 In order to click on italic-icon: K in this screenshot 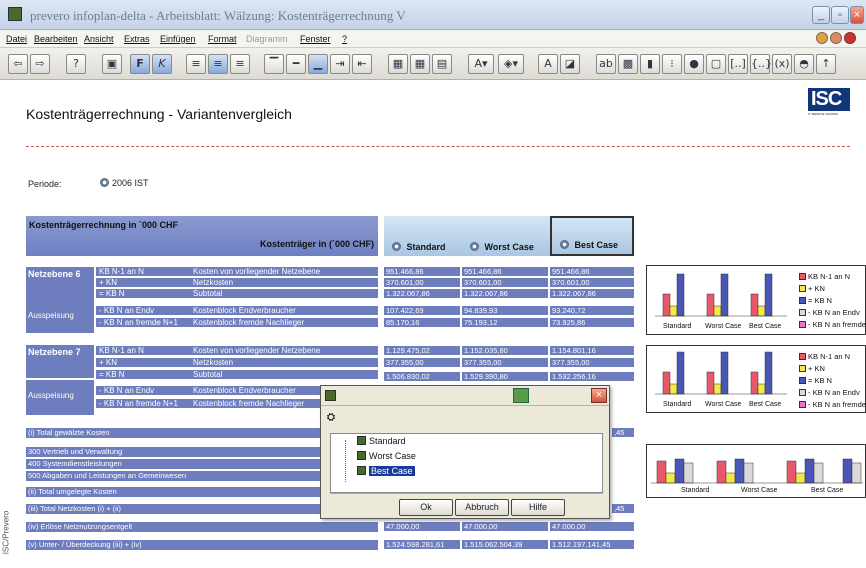, I will do `click(162, 64)`.